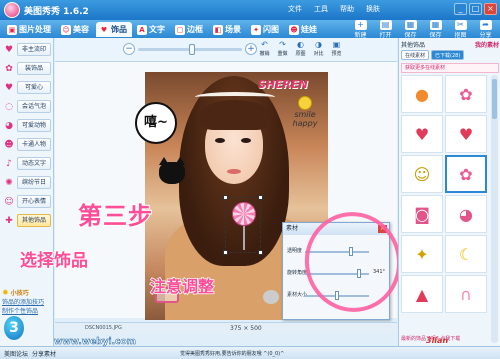 This screenshot has height=359, width=500. Describe the element at coordinates (27, 220) in the screenshot. I see `category-item-selected: ✚ 其他饰品` at that location.